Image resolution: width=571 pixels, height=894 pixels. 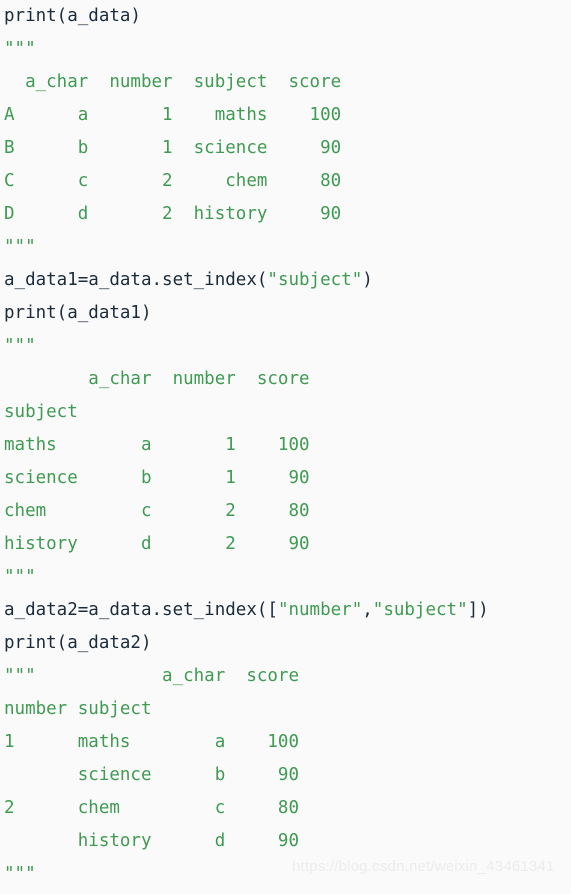 I want to click on code-line: a_char number subject score, so click(x=285, y=82).